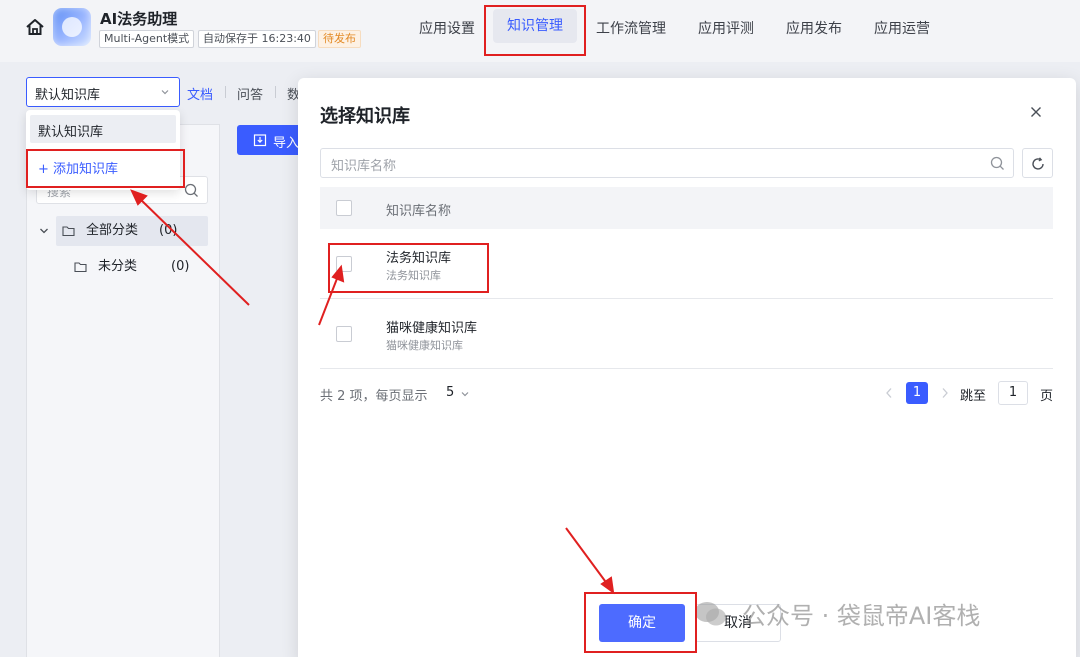 This screenshot has width=1080, height=657. What do you see at coordinates (250, 93) in the screenshot?
I see `tab-qa: 问答` at bounding box center [250, 93].